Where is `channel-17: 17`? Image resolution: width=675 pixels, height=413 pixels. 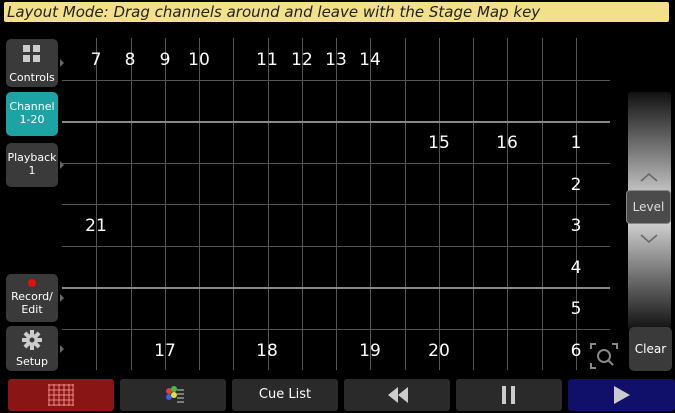 channel-17: 17 is located at coordinates (165, 351).